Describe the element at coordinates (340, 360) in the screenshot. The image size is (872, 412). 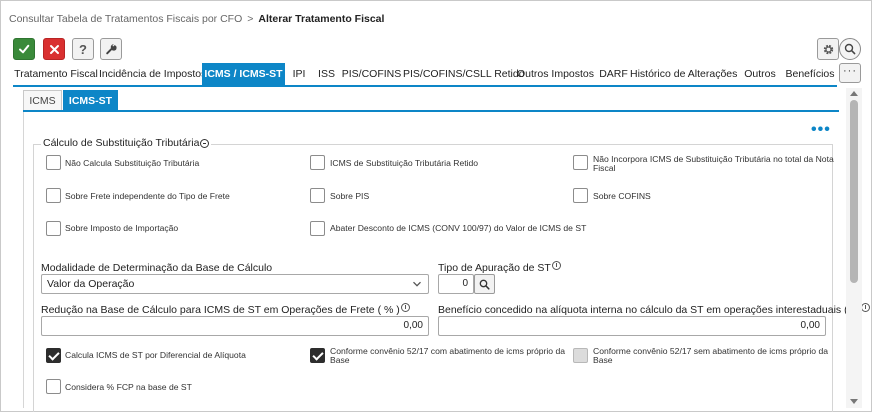
I see `label-convenio-com-line2: Base` at that location.